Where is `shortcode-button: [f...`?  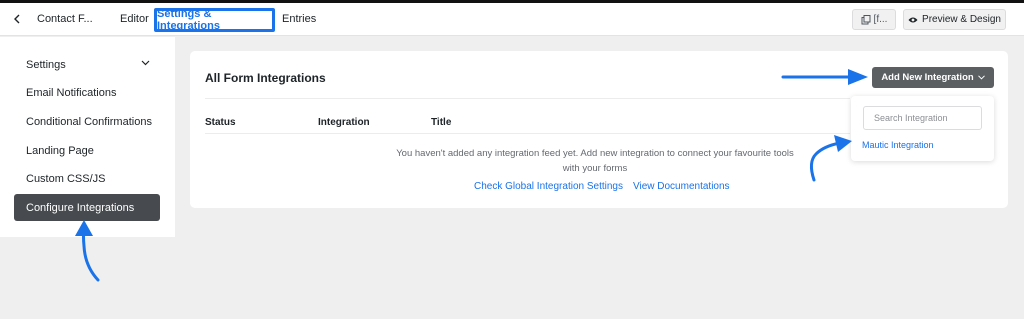
shortcode-button: [f... is located at coordinates (874, 19).